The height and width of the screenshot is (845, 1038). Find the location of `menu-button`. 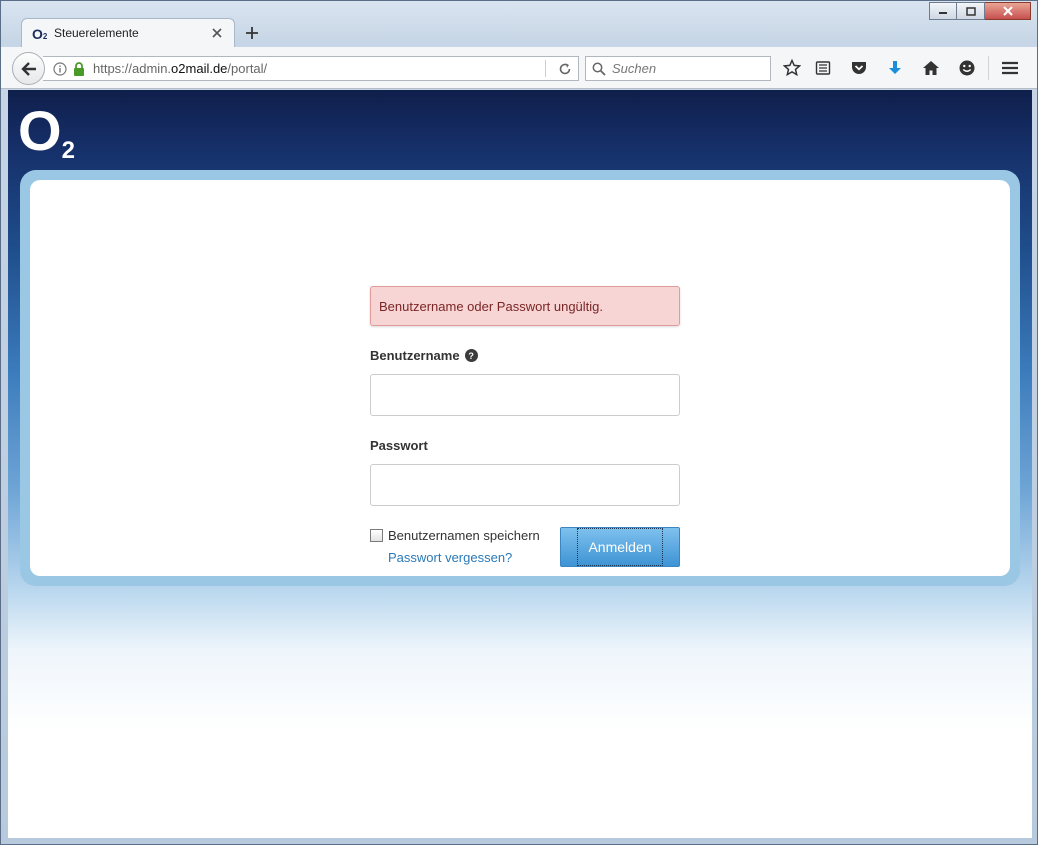

menu-button is located at coordinates (1010, 68).